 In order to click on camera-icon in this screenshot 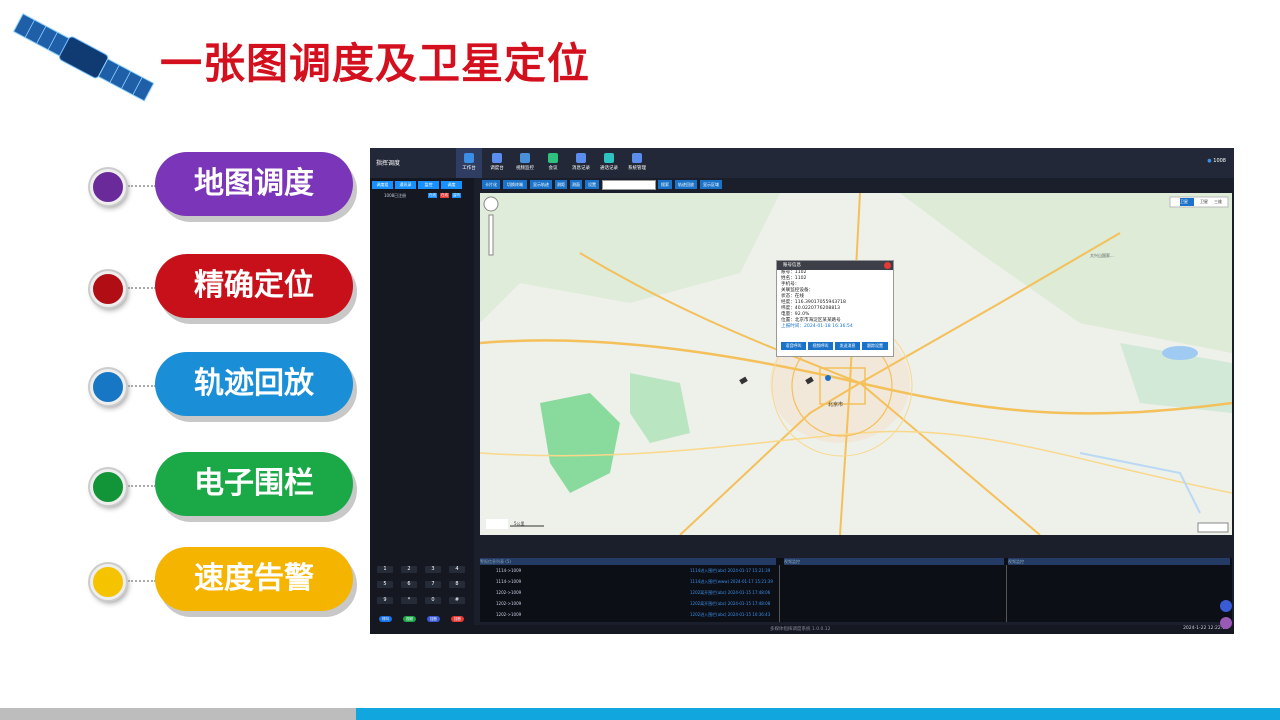, I will do `click(525, 158)`.